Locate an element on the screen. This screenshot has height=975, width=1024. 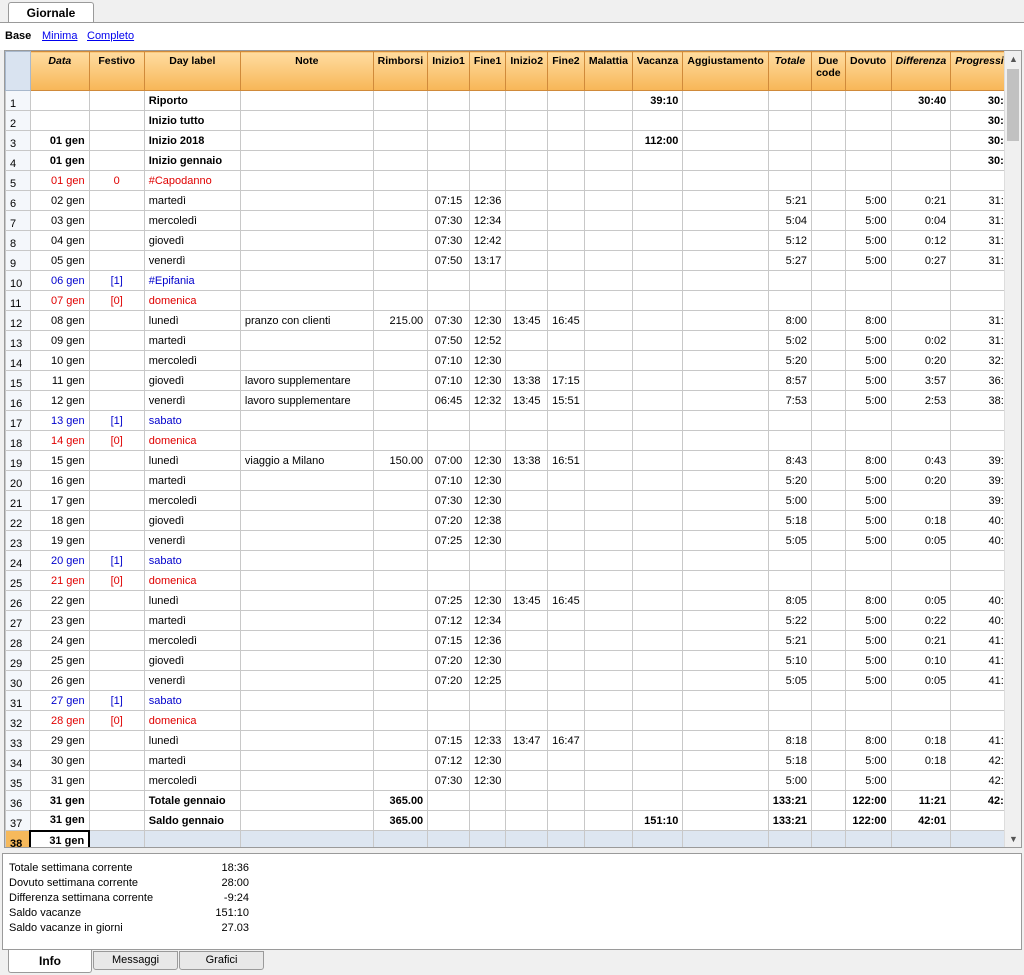
cell-totale: 8:43 is located at coordinates (790, 460).